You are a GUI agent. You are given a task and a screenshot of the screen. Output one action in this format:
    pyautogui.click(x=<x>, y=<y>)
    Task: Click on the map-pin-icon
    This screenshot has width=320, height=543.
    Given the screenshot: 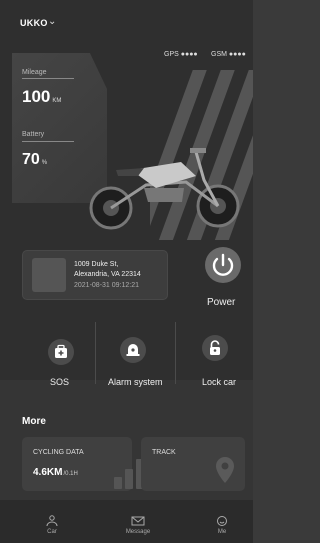 What is the action you would take?
    pyautogui.click(x=225, y=470)
    